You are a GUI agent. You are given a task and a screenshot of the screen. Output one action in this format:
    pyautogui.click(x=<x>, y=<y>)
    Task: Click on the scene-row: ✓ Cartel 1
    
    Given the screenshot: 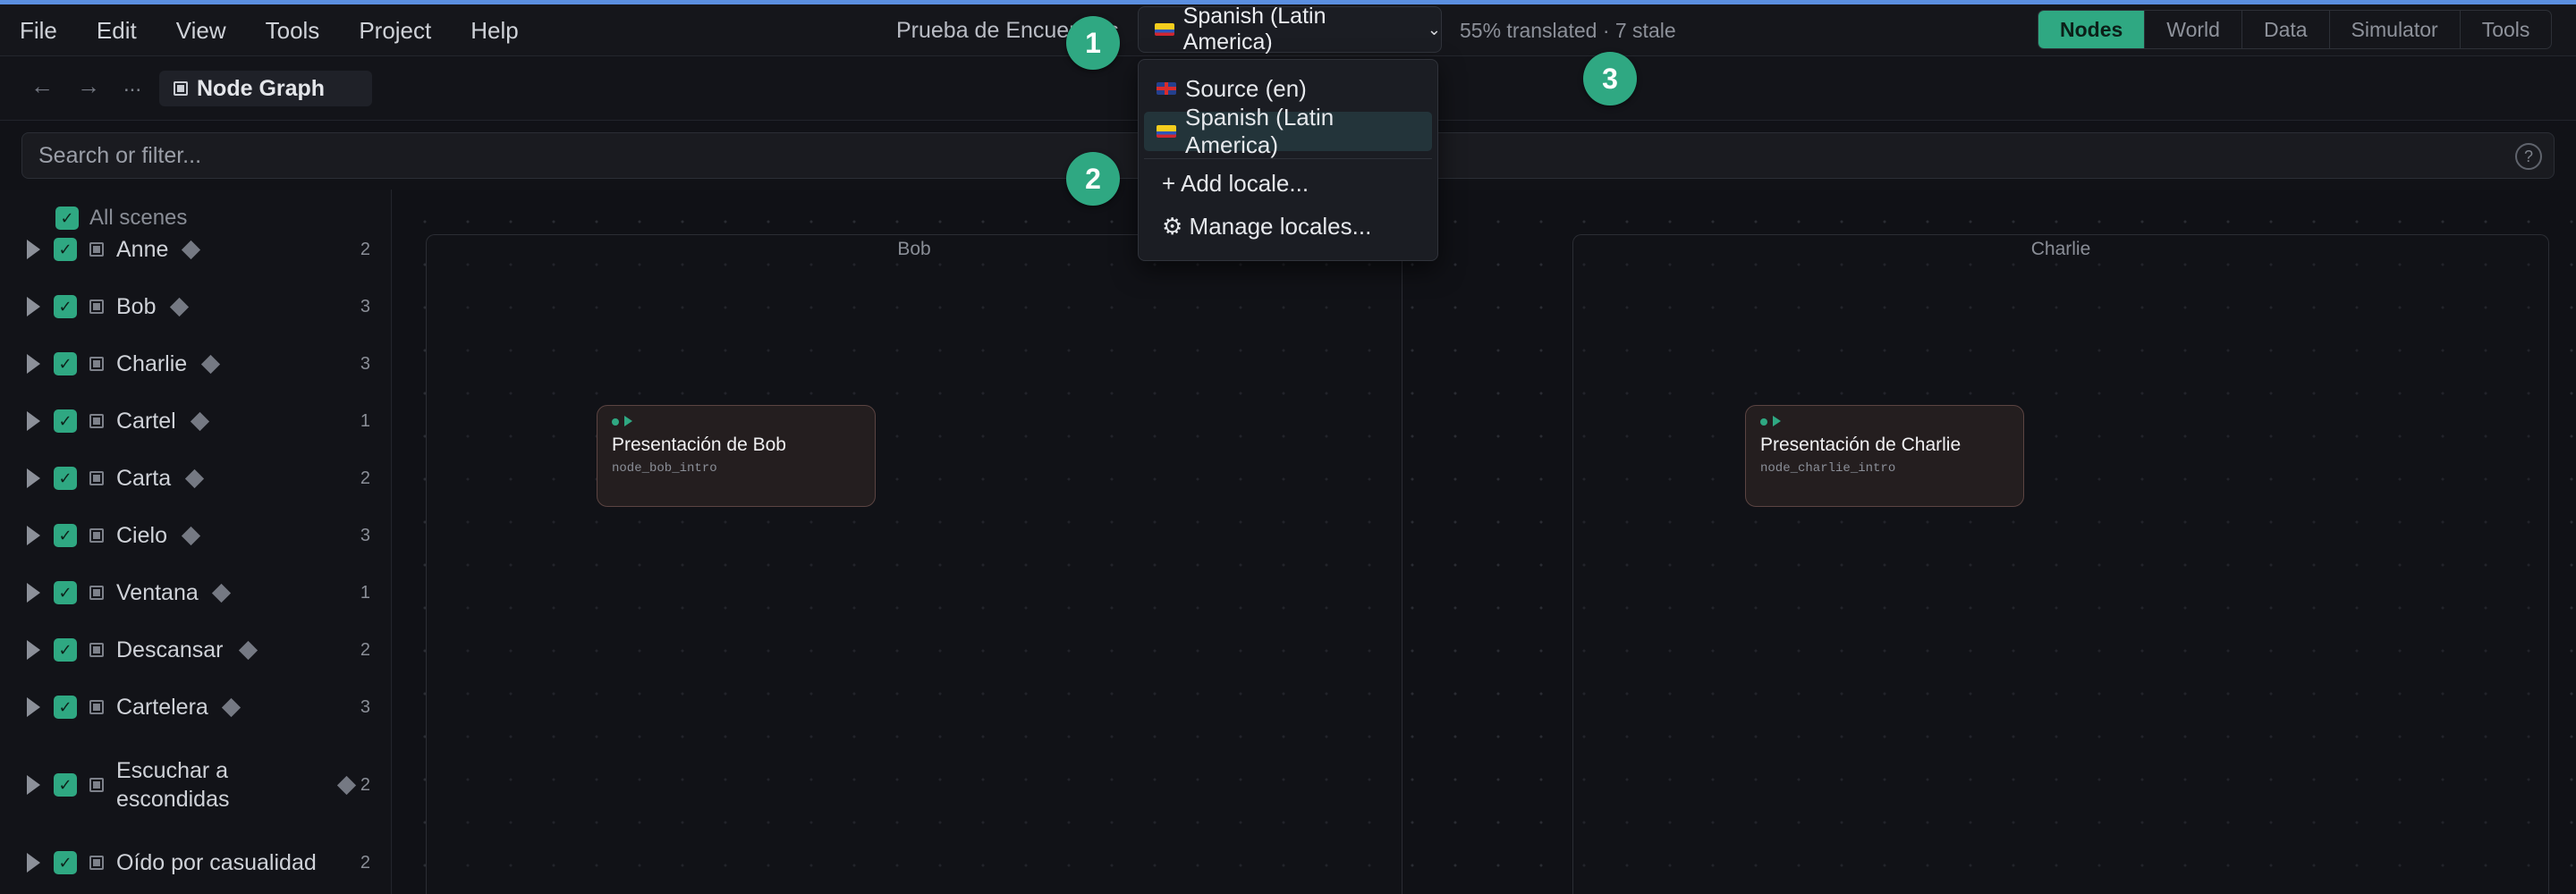 What is the action you would take?
    pyautogui.click(x=196, y=421)
    